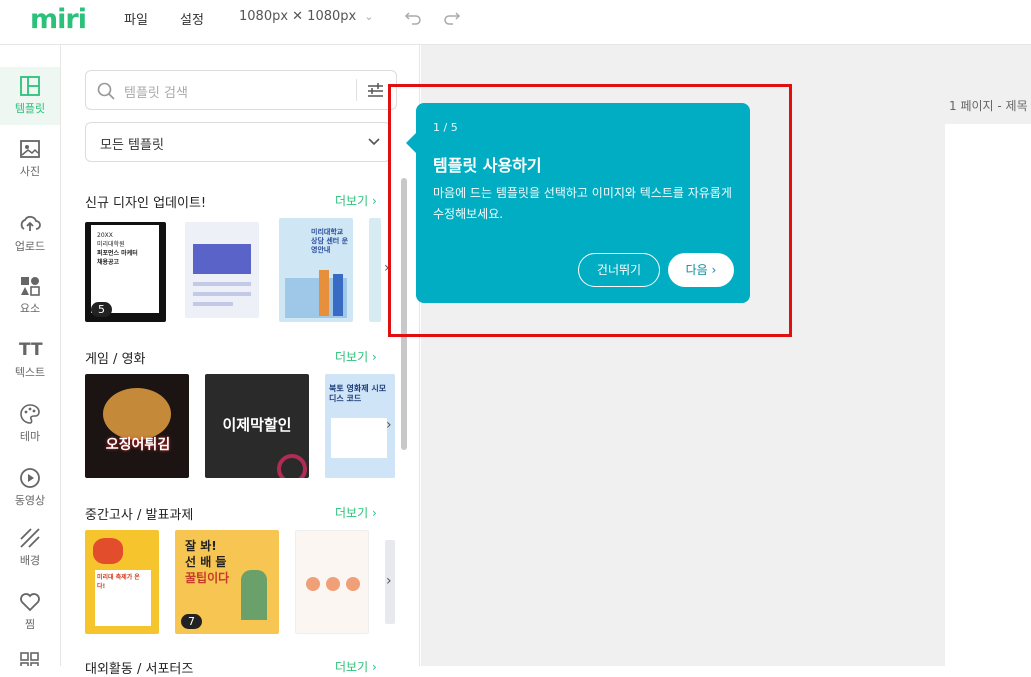 The image size is (1031, 677). What do you see at coordinates (30, 478) in the screenshot?
I see `video-icon` at bounding box center [30, 478].